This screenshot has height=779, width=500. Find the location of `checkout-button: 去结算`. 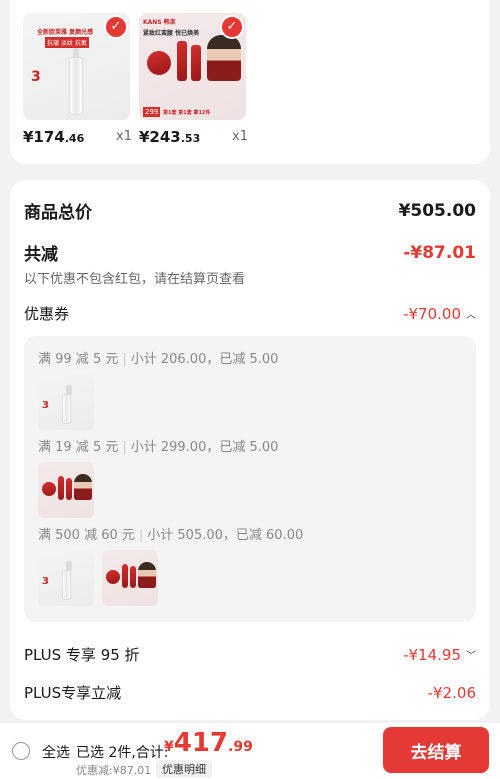

checkout-button: 去结算 is located at coordinates (436, 750).